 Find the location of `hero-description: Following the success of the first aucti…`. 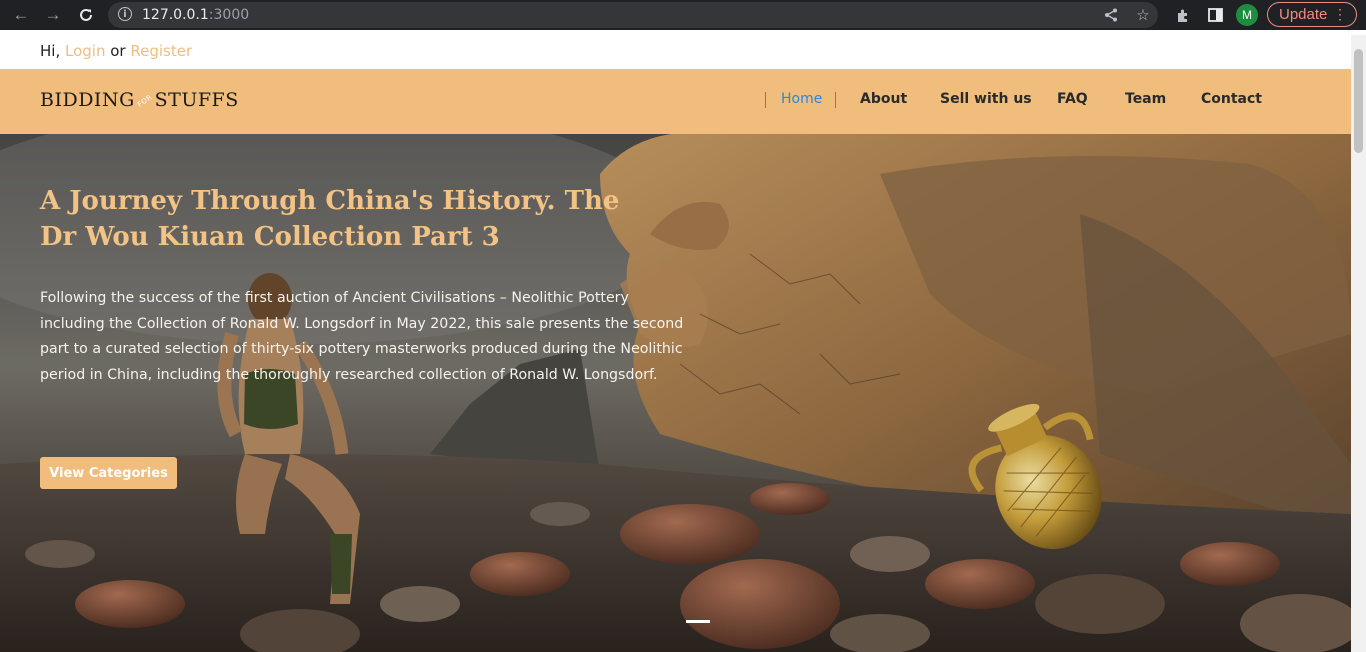

hero-description: Following the success of the first aucti… is located at coordinates (362, 336).